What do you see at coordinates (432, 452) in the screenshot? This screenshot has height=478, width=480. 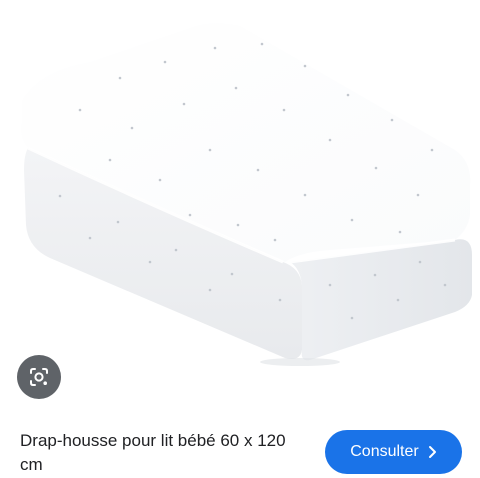 I see `chevron-right-icon` at bounding box center [432, 452].